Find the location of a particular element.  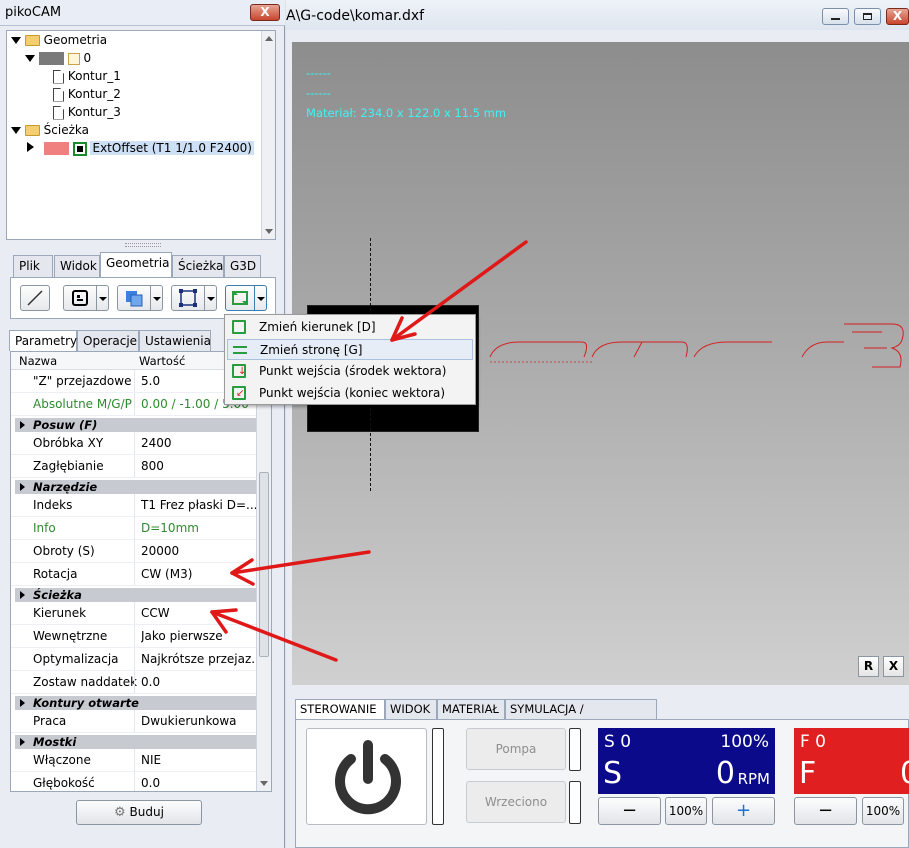

tree-node-contour-1: Kontur_1 is located at coordinates (87, 76).